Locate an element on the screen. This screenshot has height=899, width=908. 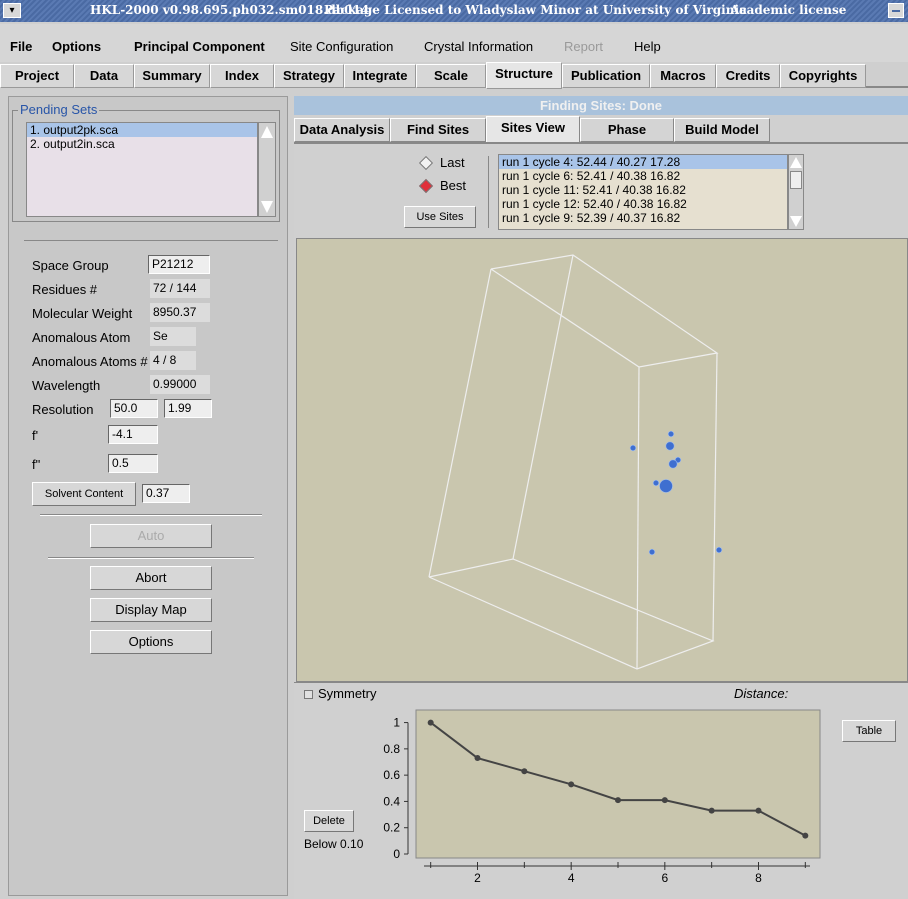
tab-macros: Macros is located at coordinates (683, 76).